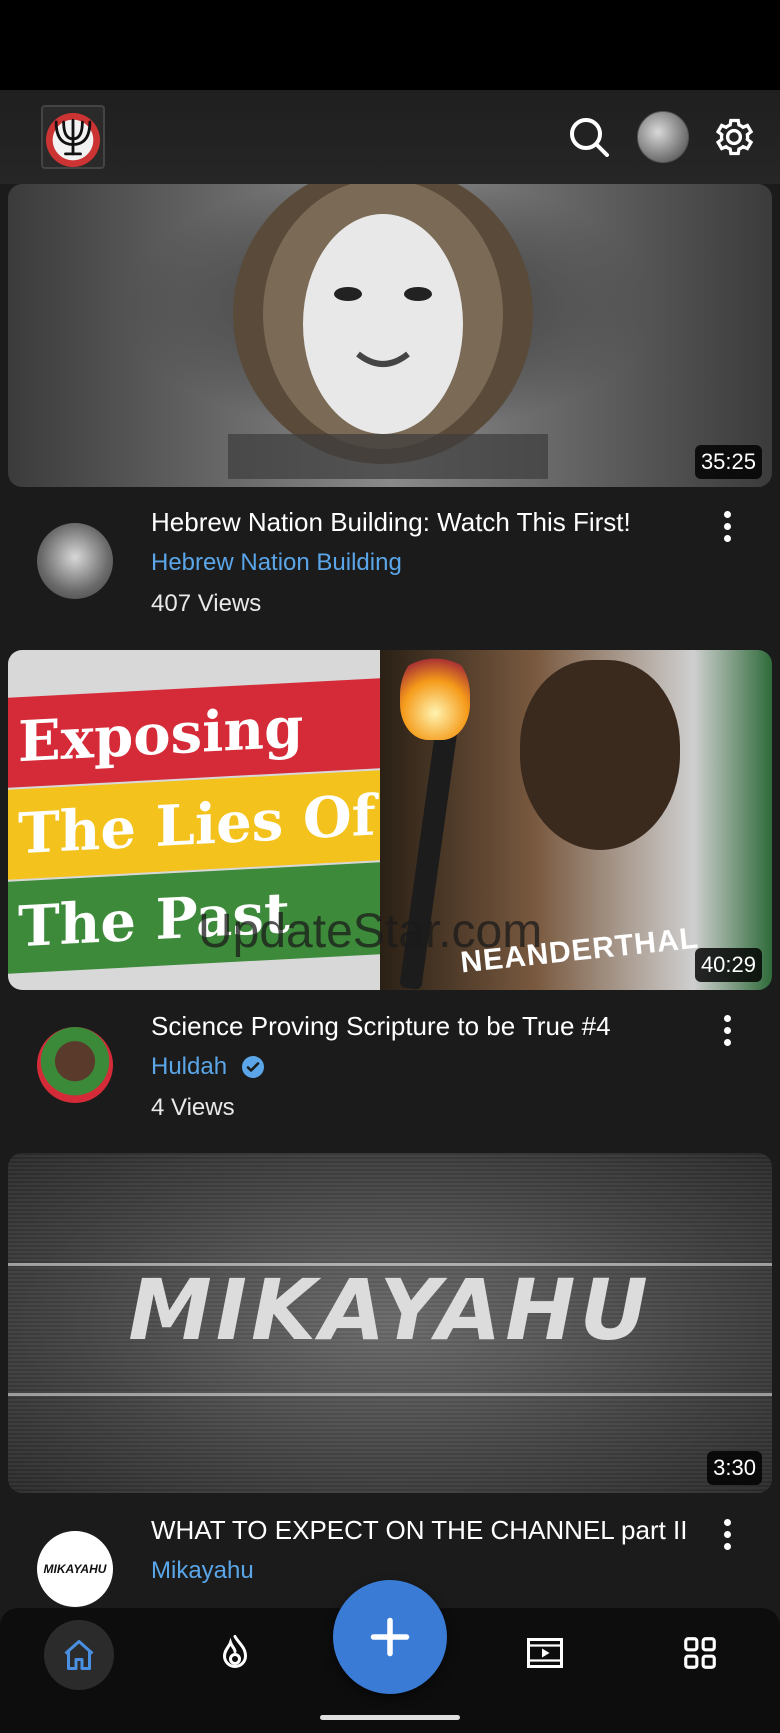 Image resolution: width=780 pixels, height=1733 pixels. Describe the element at coordinates (381, 1026) in the screenshot. I see `video-title: Science Proving Scripture to be True #4` at that location.